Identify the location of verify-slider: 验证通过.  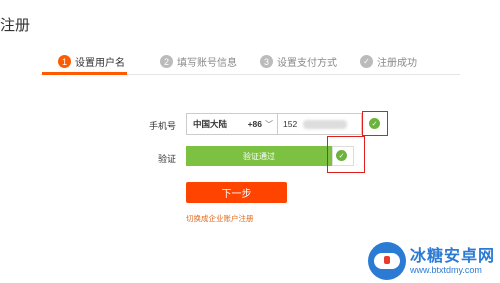
(259, 156).